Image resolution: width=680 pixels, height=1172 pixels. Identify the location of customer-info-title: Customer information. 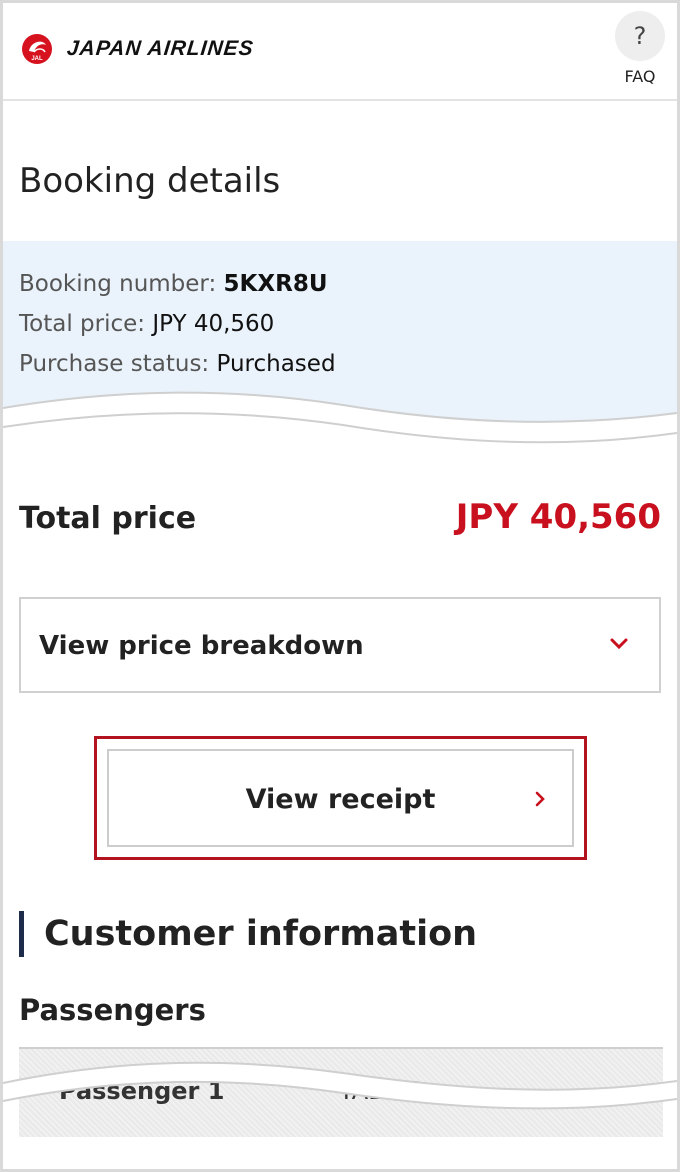
(261, 934).